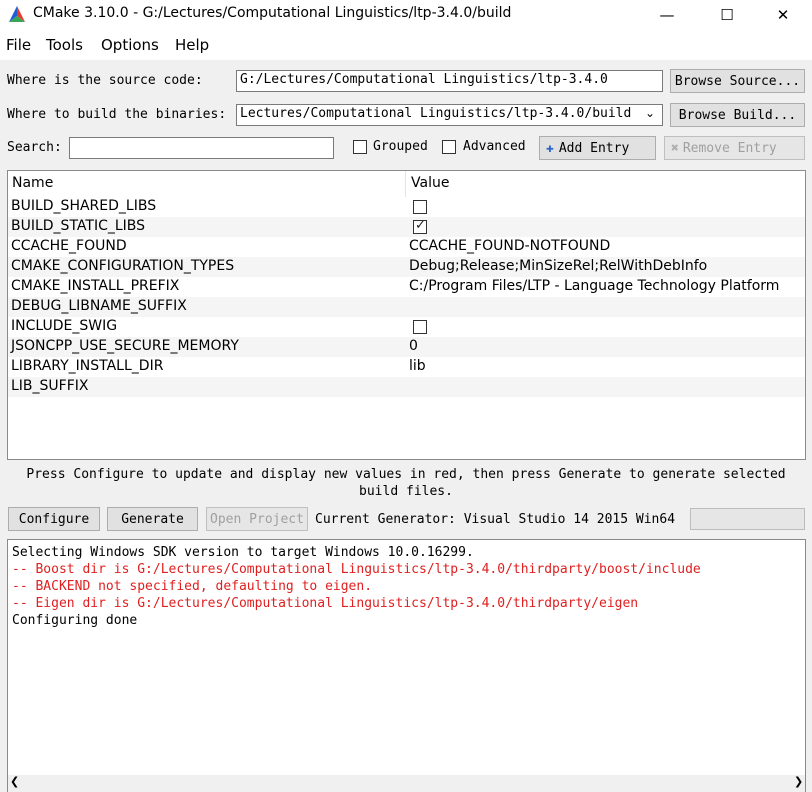 This screenshot has width=812, height=792. I want to click on menu-tools: Tools, so click(64, 45).